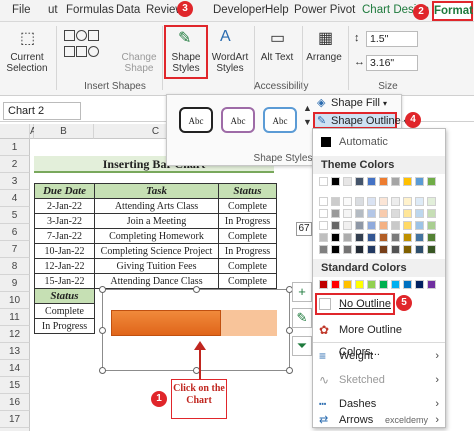 Image resolution: width=474 pixels, height=431 pixels. Describe the element at coordinates (392, 63) in the screenshot. I see `width-input: 3.16"` at that location.